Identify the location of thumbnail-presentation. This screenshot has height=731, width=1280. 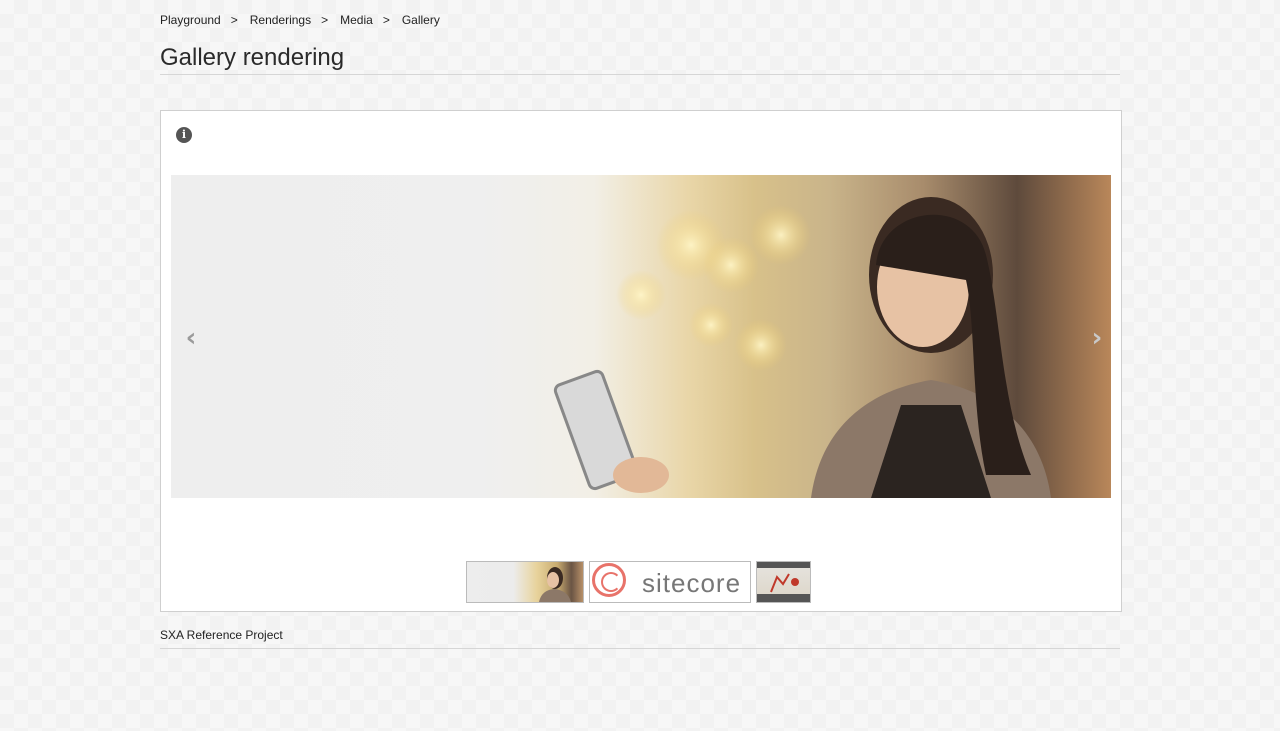
(783, 582).